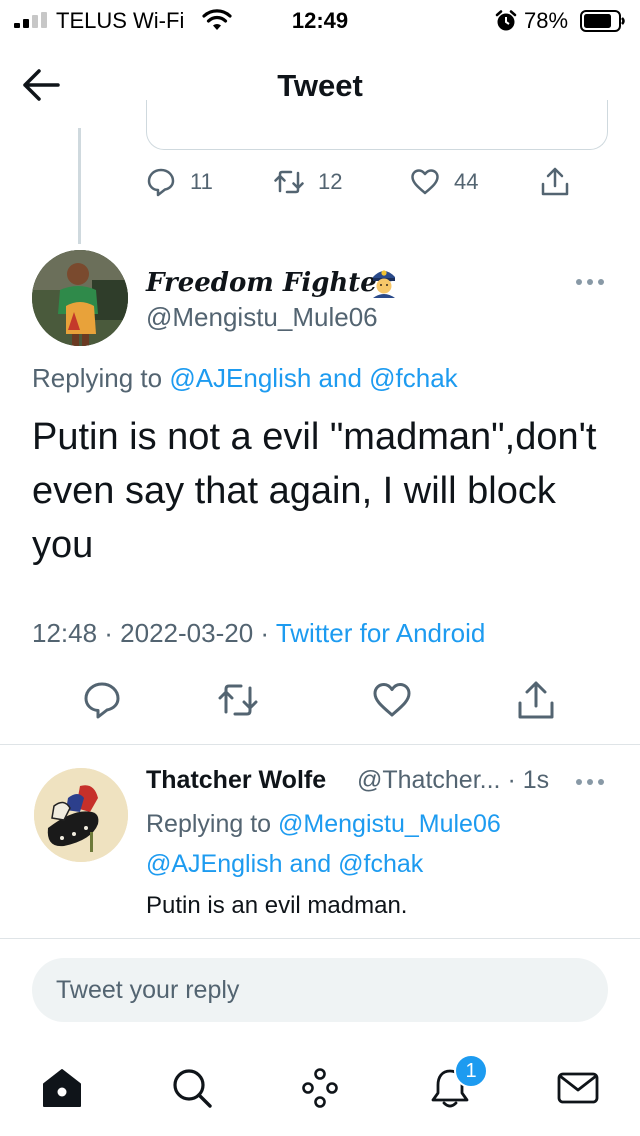 The height and width of the screenshot is (1136, 640). What do you see at coordinates (192, 1088) in the screenshot?
I see `search-icon` at bounding box center [192, 1088].